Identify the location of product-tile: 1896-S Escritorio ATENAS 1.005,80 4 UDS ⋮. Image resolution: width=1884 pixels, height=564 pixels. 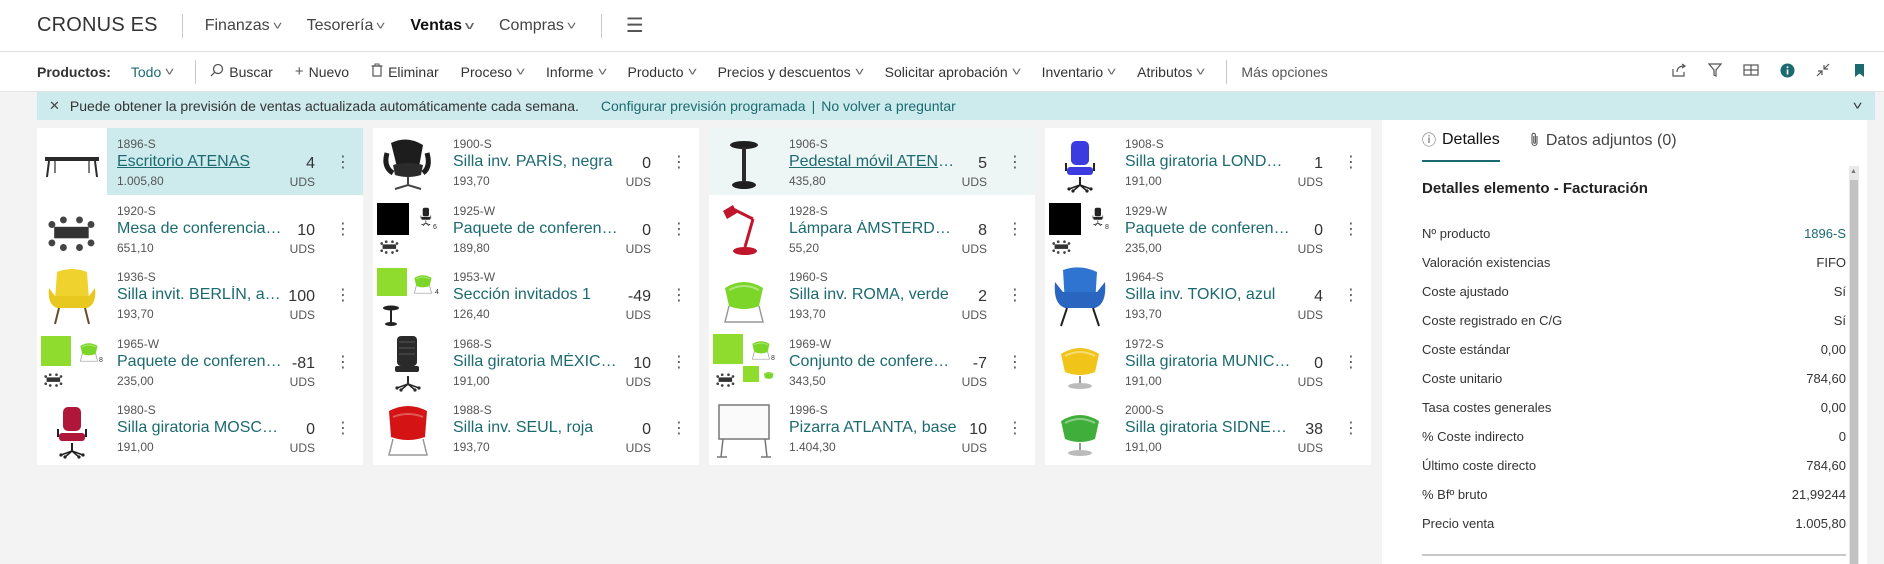
(200, 163).